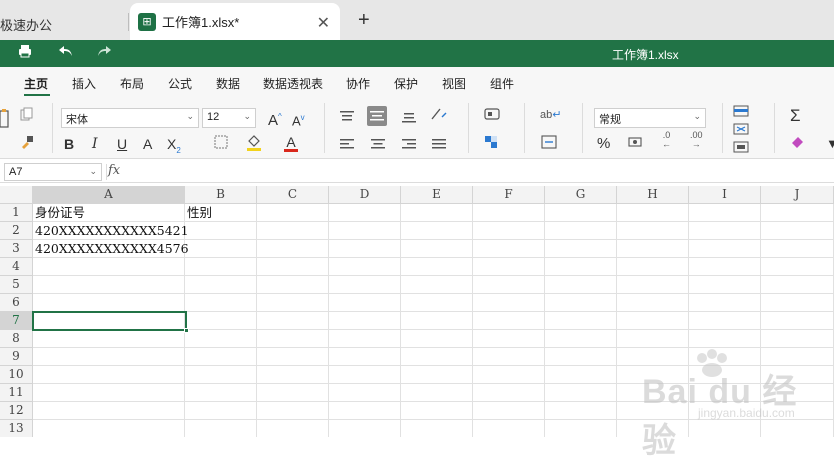 This screenshot has height=462, width=834. Describe the element at coordinates (653, 195) in the screenshot. I see `column-header: H` at that location.